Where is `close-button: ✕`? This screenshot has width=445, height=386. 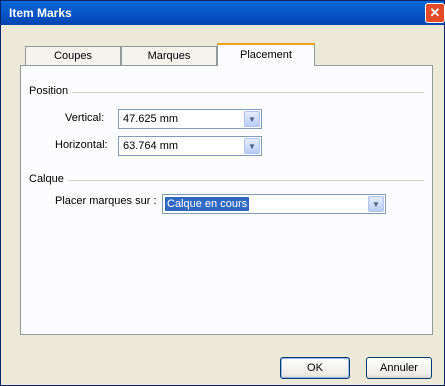
close-button: ✕ is located at coordinates (435, 13).